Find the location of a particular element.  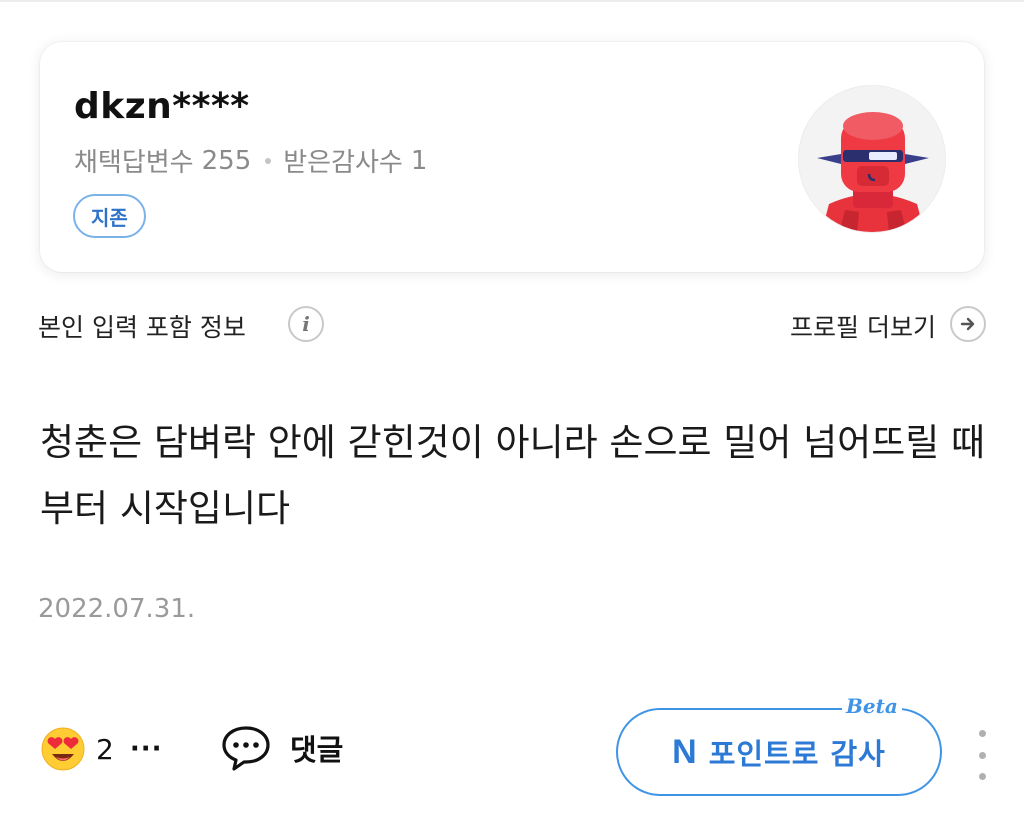

arrow-right-circle-icon is located at coordinates (968, 324).